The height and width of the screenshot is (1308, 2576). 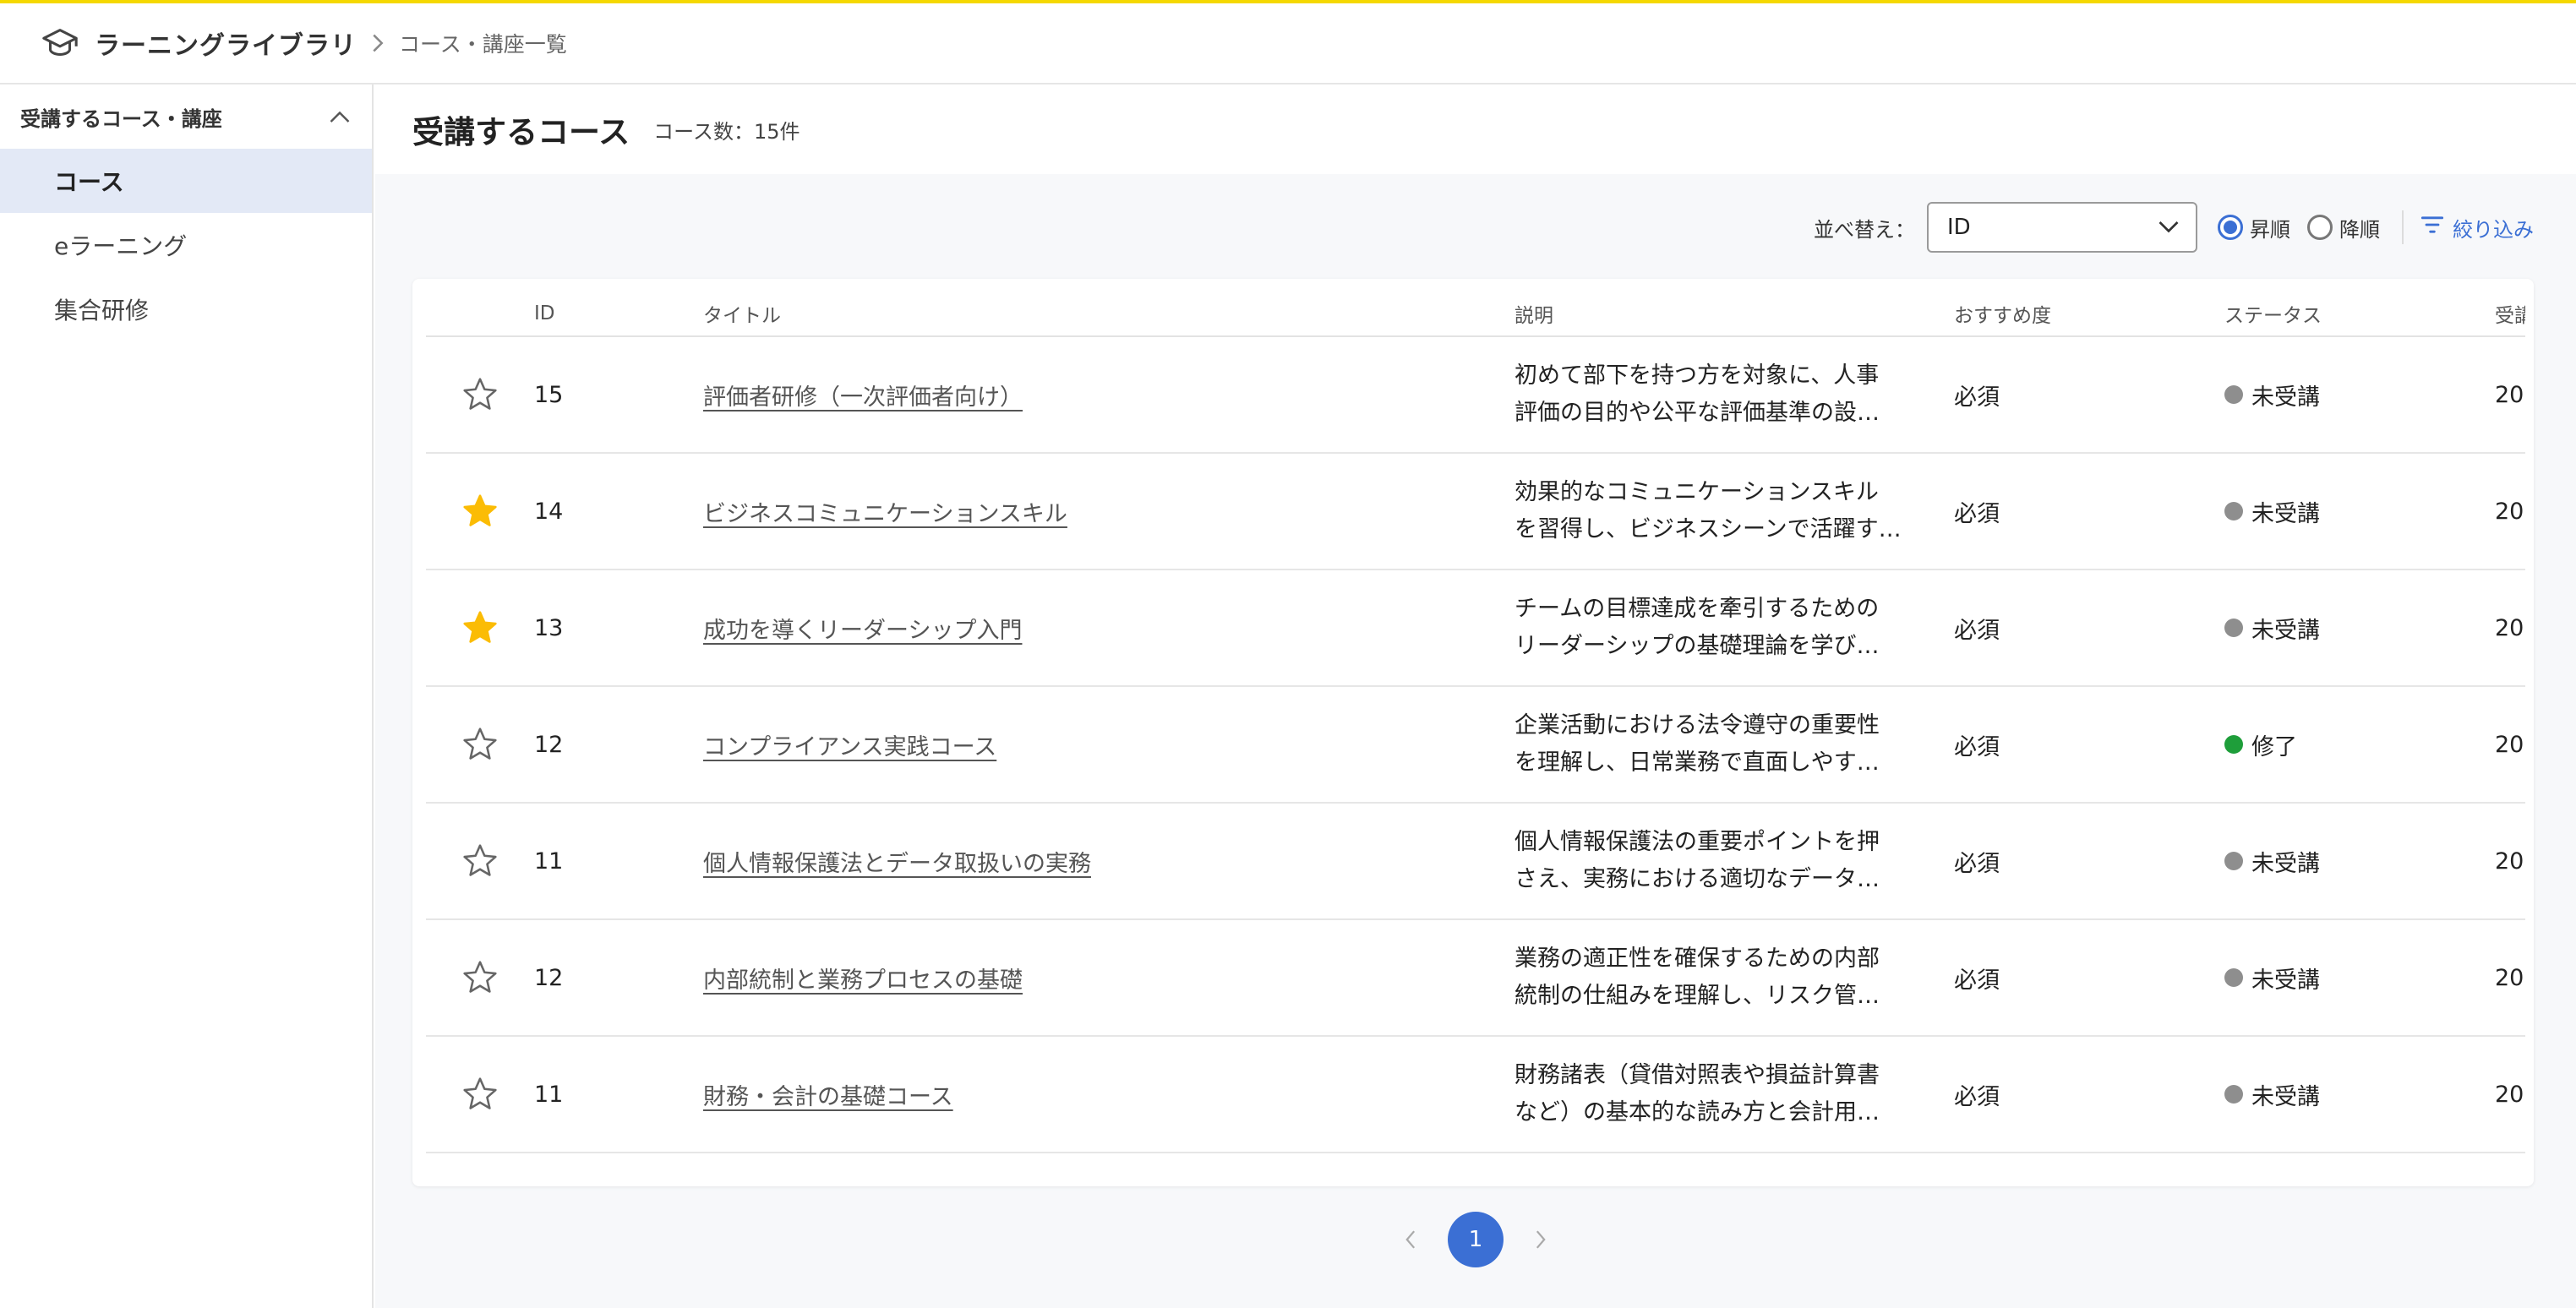 I want to click on breadcrumb-current: コース・講座一覧, so click(x=483, y=44).